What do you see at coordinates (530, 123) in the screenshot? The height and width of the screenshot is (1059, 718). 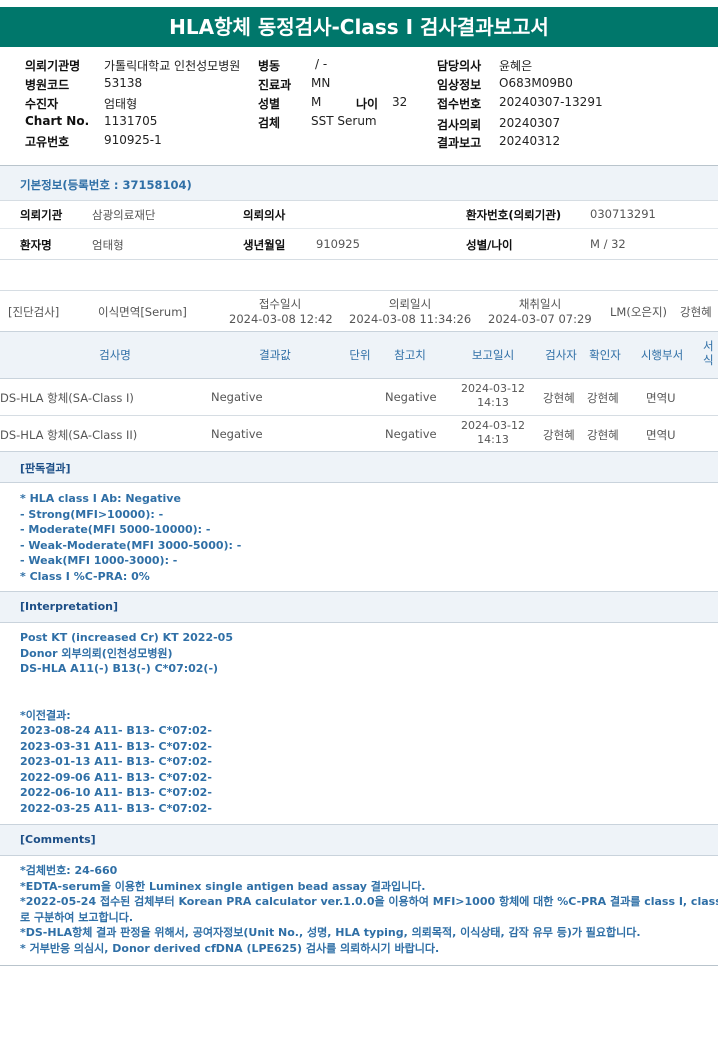 I see `header-value: 20240307` at bounding box center [530, 123].